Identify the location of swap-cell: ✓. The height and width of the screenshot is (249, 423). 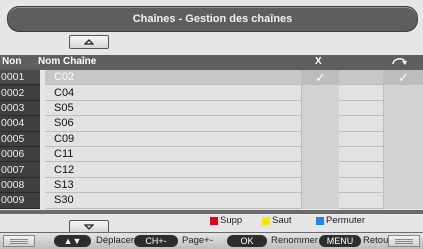
(403, 78).